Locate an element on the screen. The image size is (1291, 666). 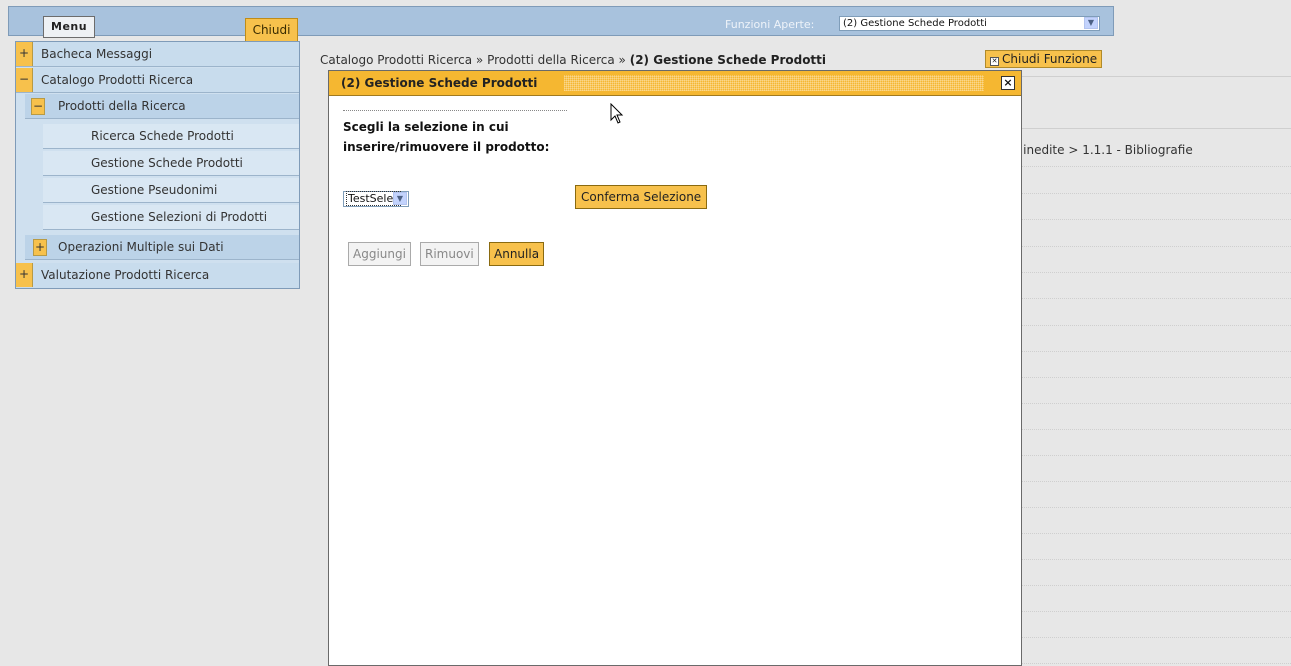
selection-select: TestSelez ▼ is located at coordinates (376, 199).